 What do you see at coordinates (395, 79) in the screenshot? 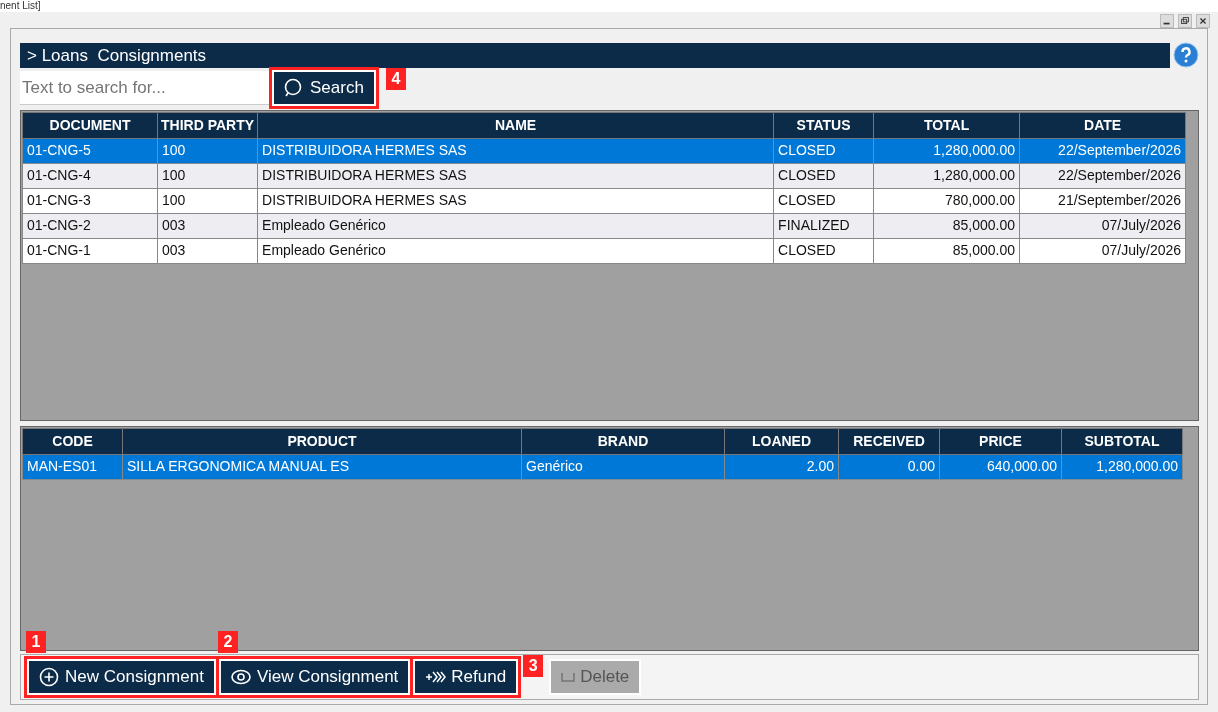
I see `callout-number: 4` at bounding box center [395, 79].